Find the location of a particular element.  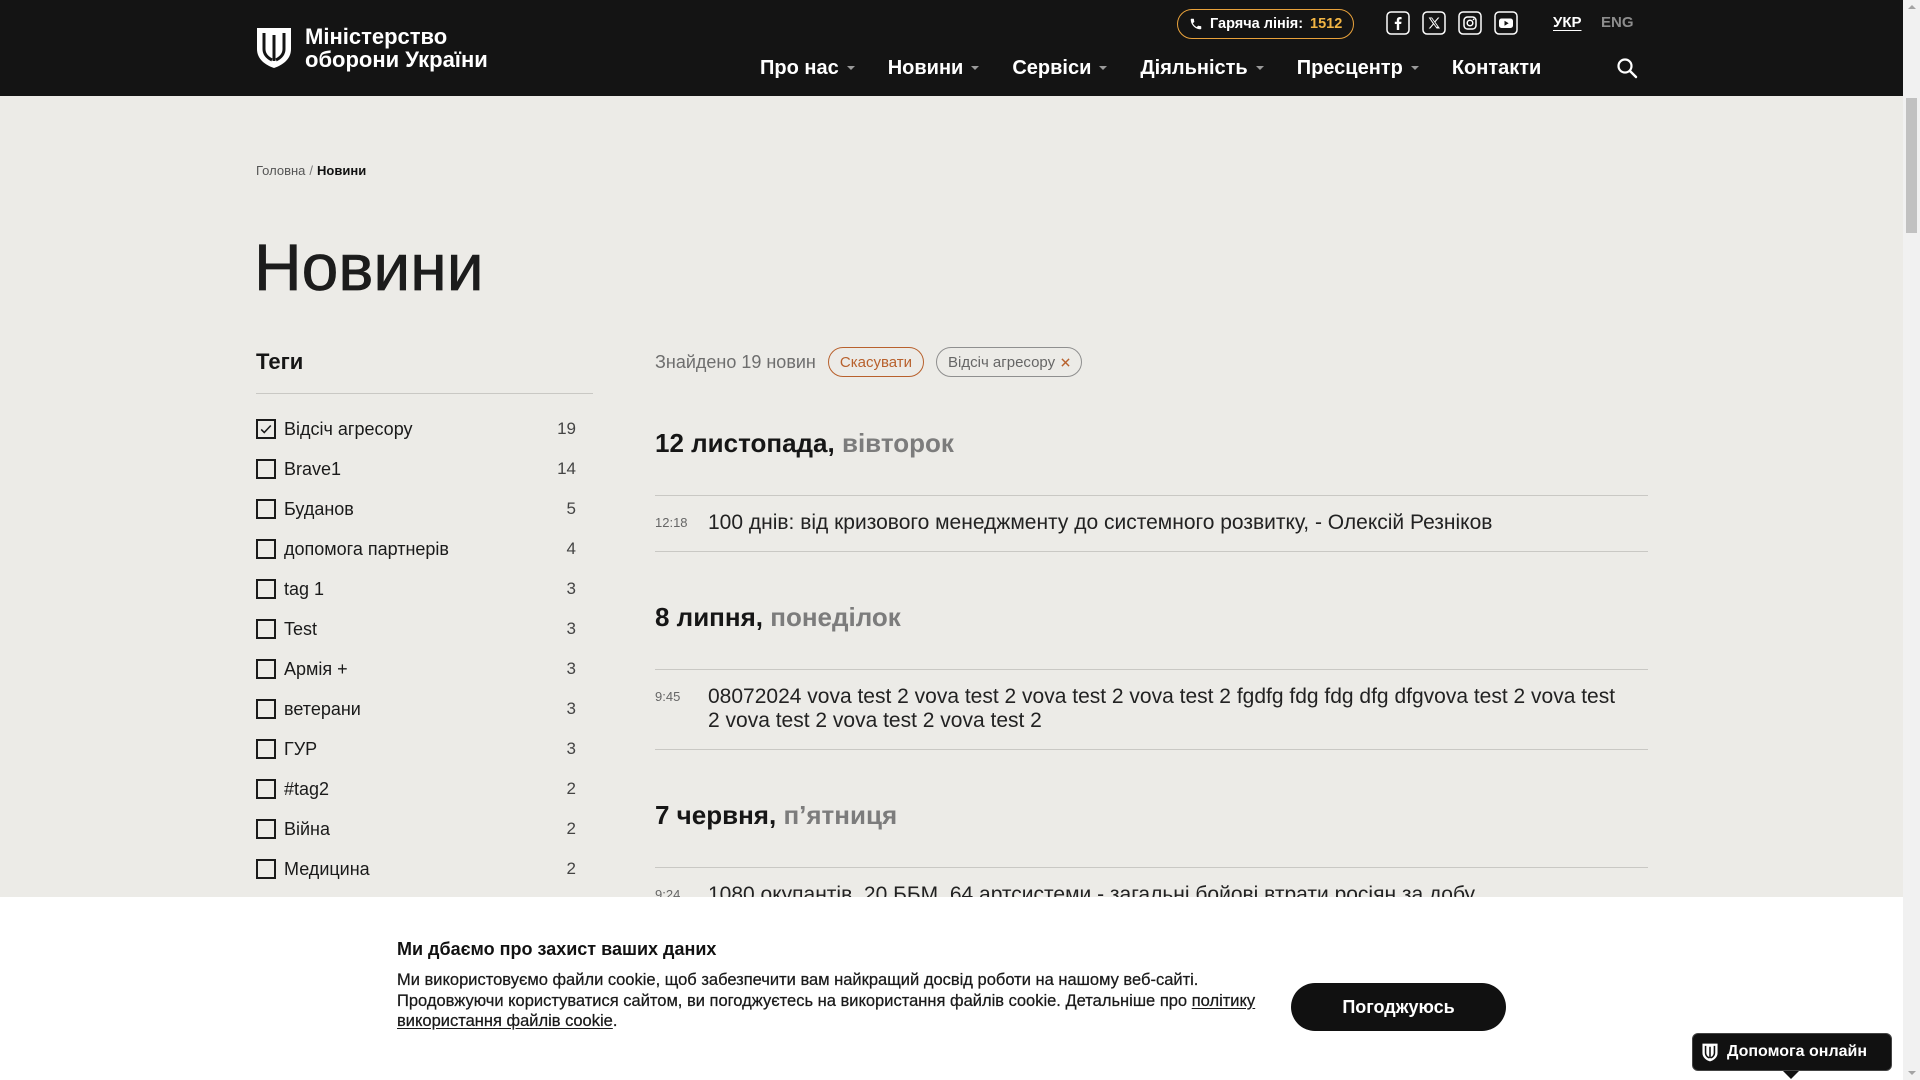

nav-item-activity: Діяльність is located at coordinates (1202, 68).